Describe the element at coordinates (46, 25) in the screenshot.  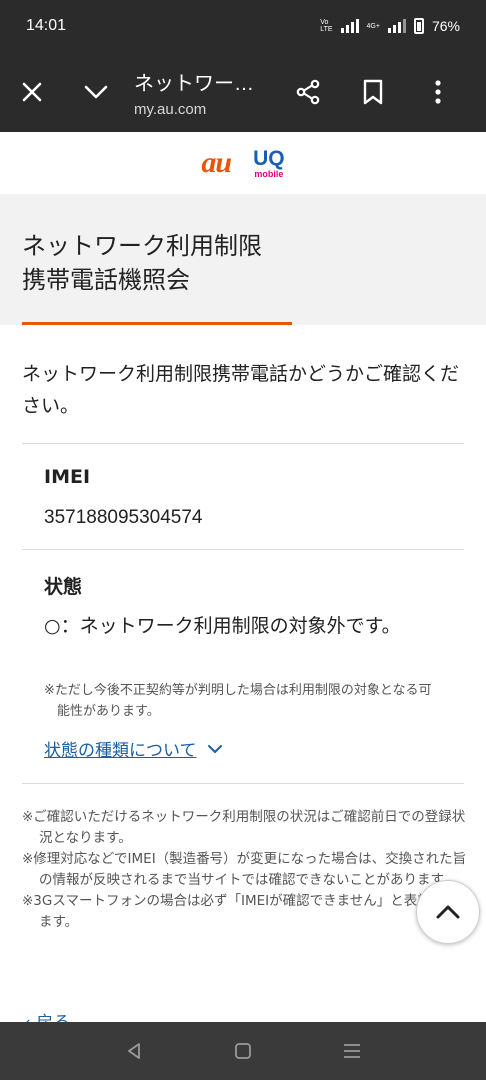
I see `status-time: 14:01` at that location.